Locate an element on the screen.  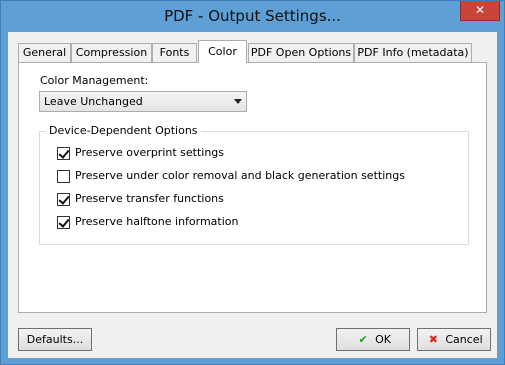
cancel-label: Cancel is located at coordinates (464, 339).